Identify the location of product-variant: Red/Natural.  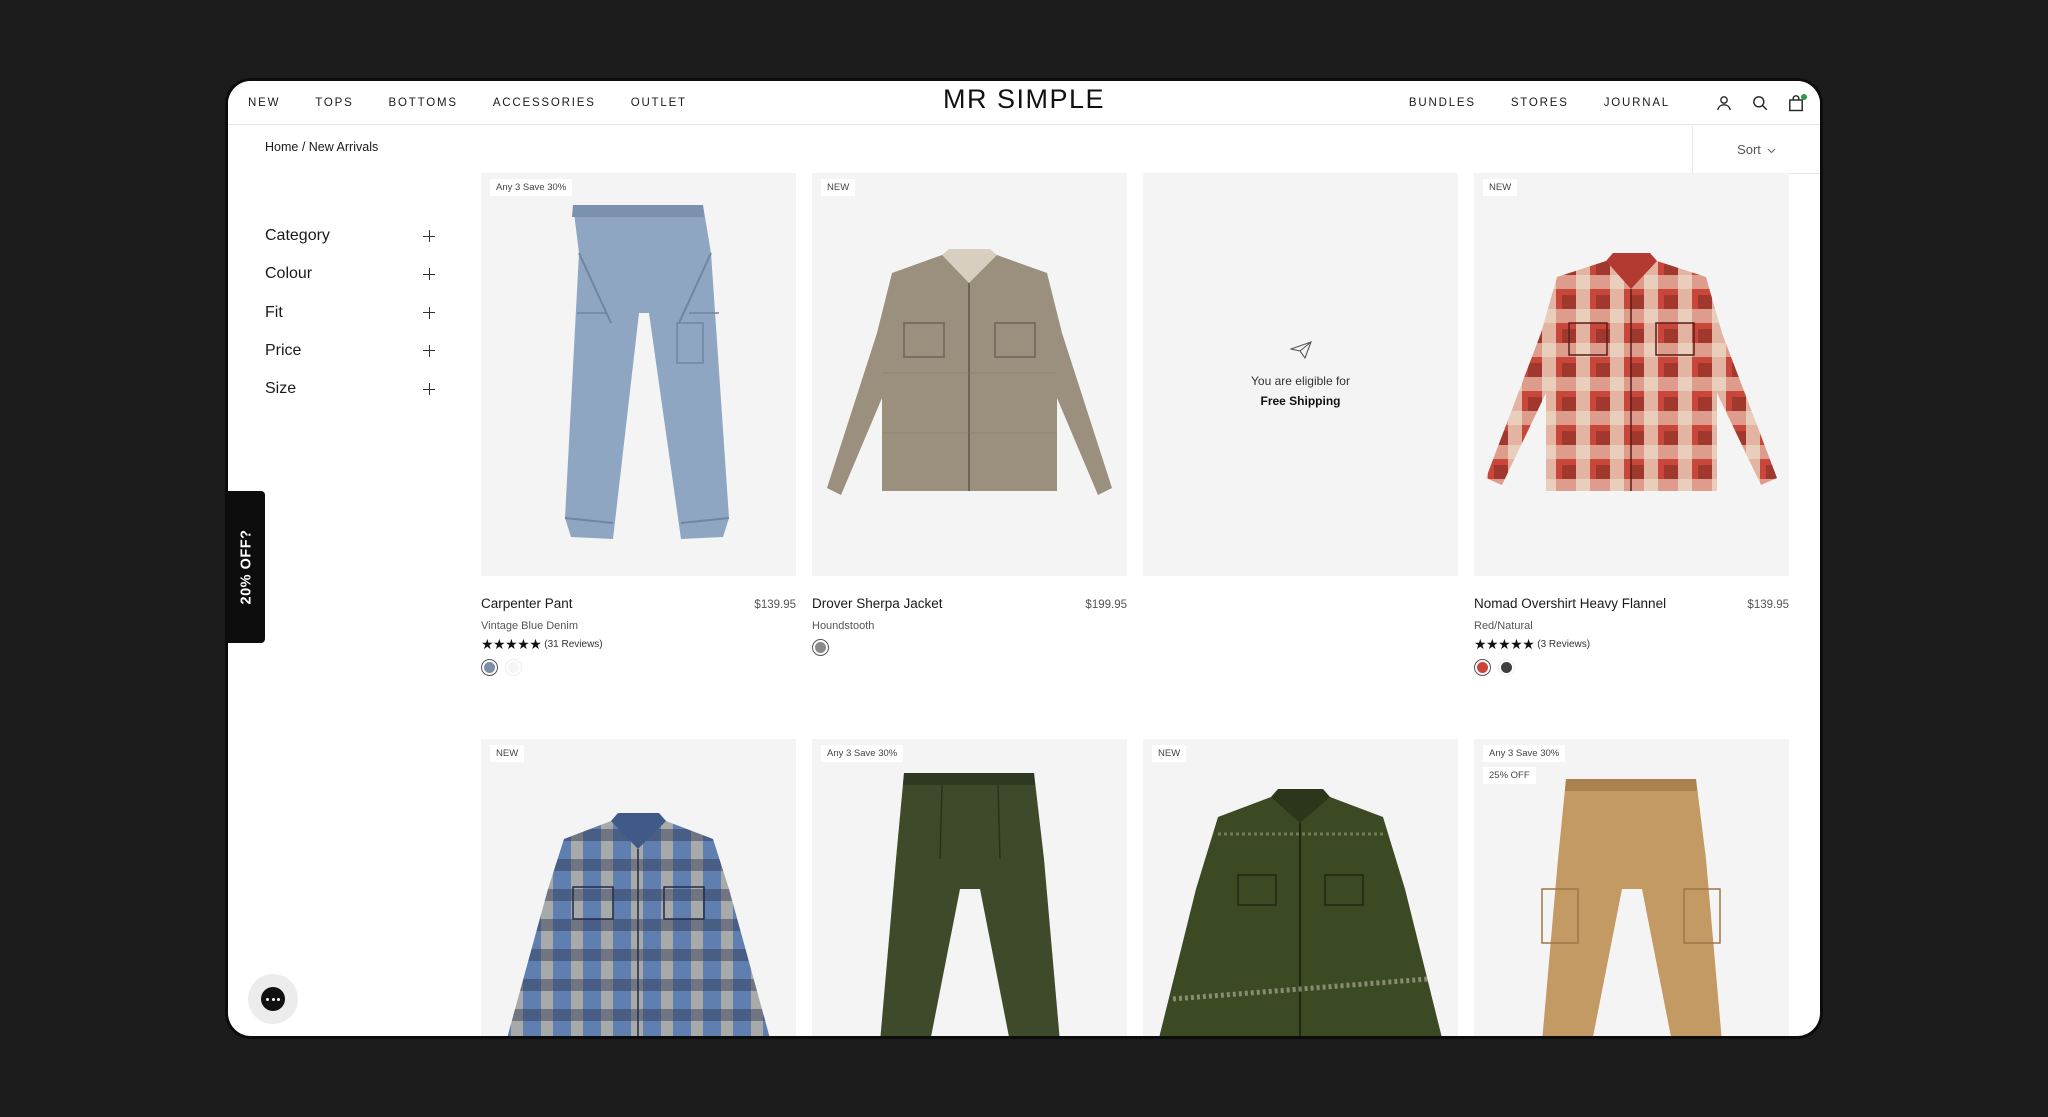
(1503, 626).